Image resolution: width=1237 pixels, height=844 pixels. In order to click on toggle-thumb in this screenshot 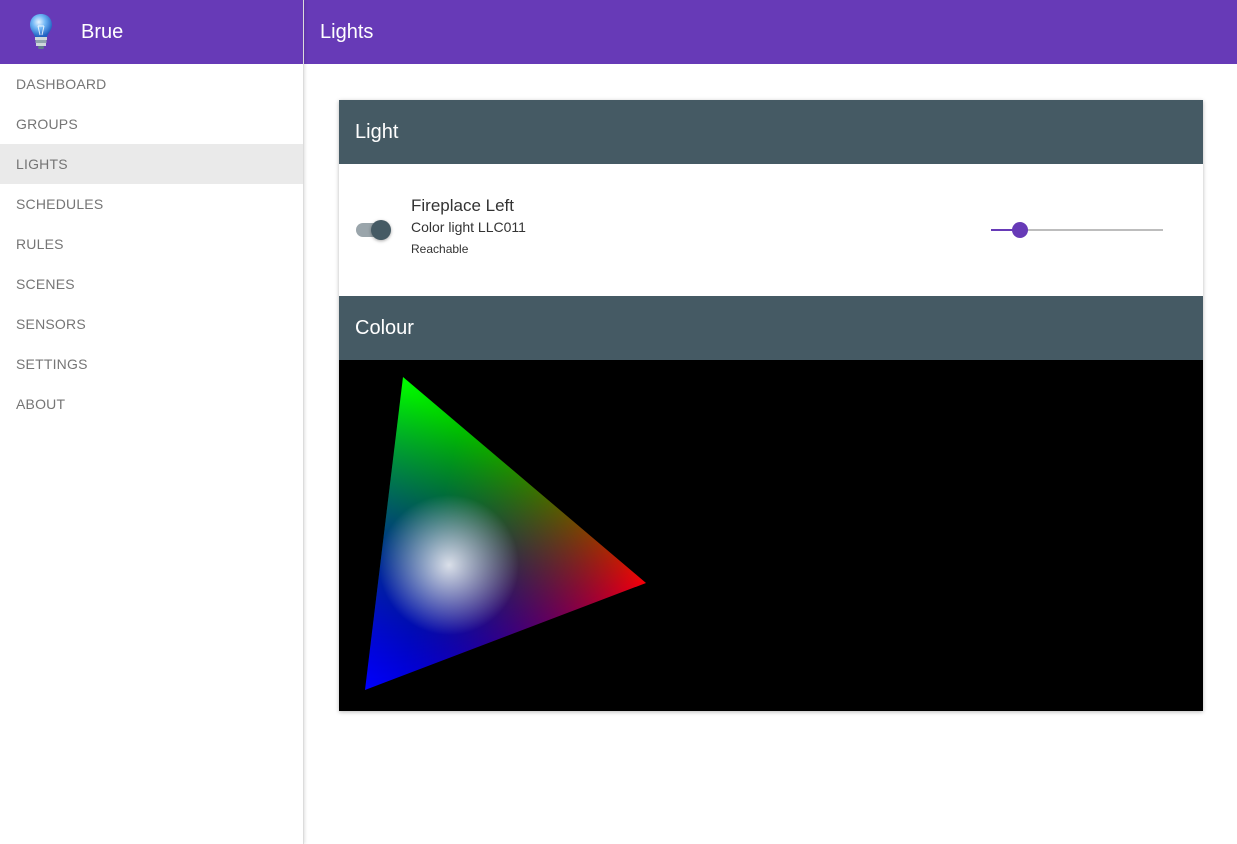, I will do `click(381, 230)`.